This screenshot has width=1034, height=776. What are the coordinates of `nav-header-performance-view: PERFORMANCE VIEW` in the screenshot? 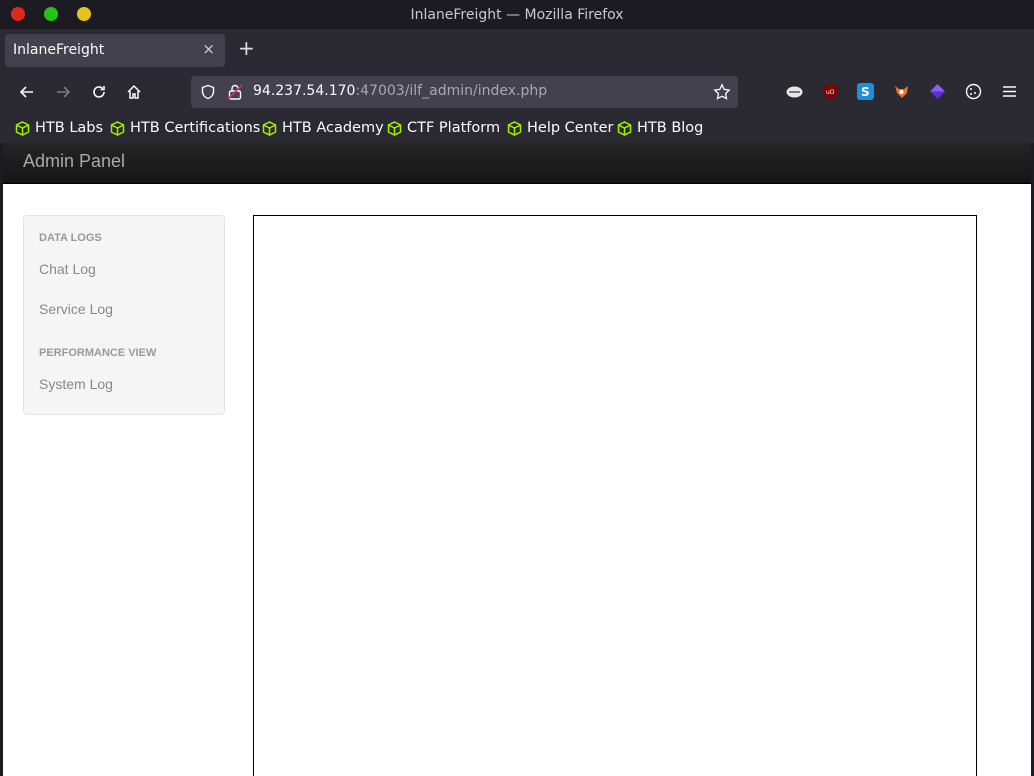 It's located at (98, 353).